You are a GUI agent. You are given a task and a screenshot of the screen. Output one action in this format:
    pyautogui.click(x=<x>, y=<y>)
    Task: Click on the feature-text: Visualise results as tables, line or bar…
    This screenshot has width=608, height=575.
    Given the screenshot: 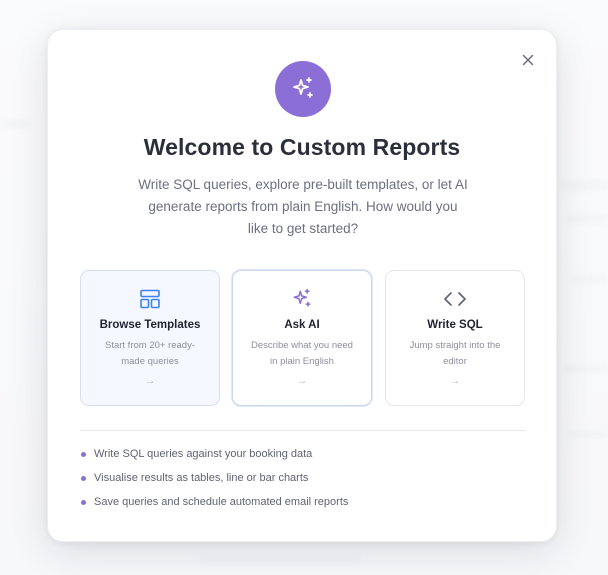 What is the action you would take?
    pyautogui.click(x=201, y=478)
    